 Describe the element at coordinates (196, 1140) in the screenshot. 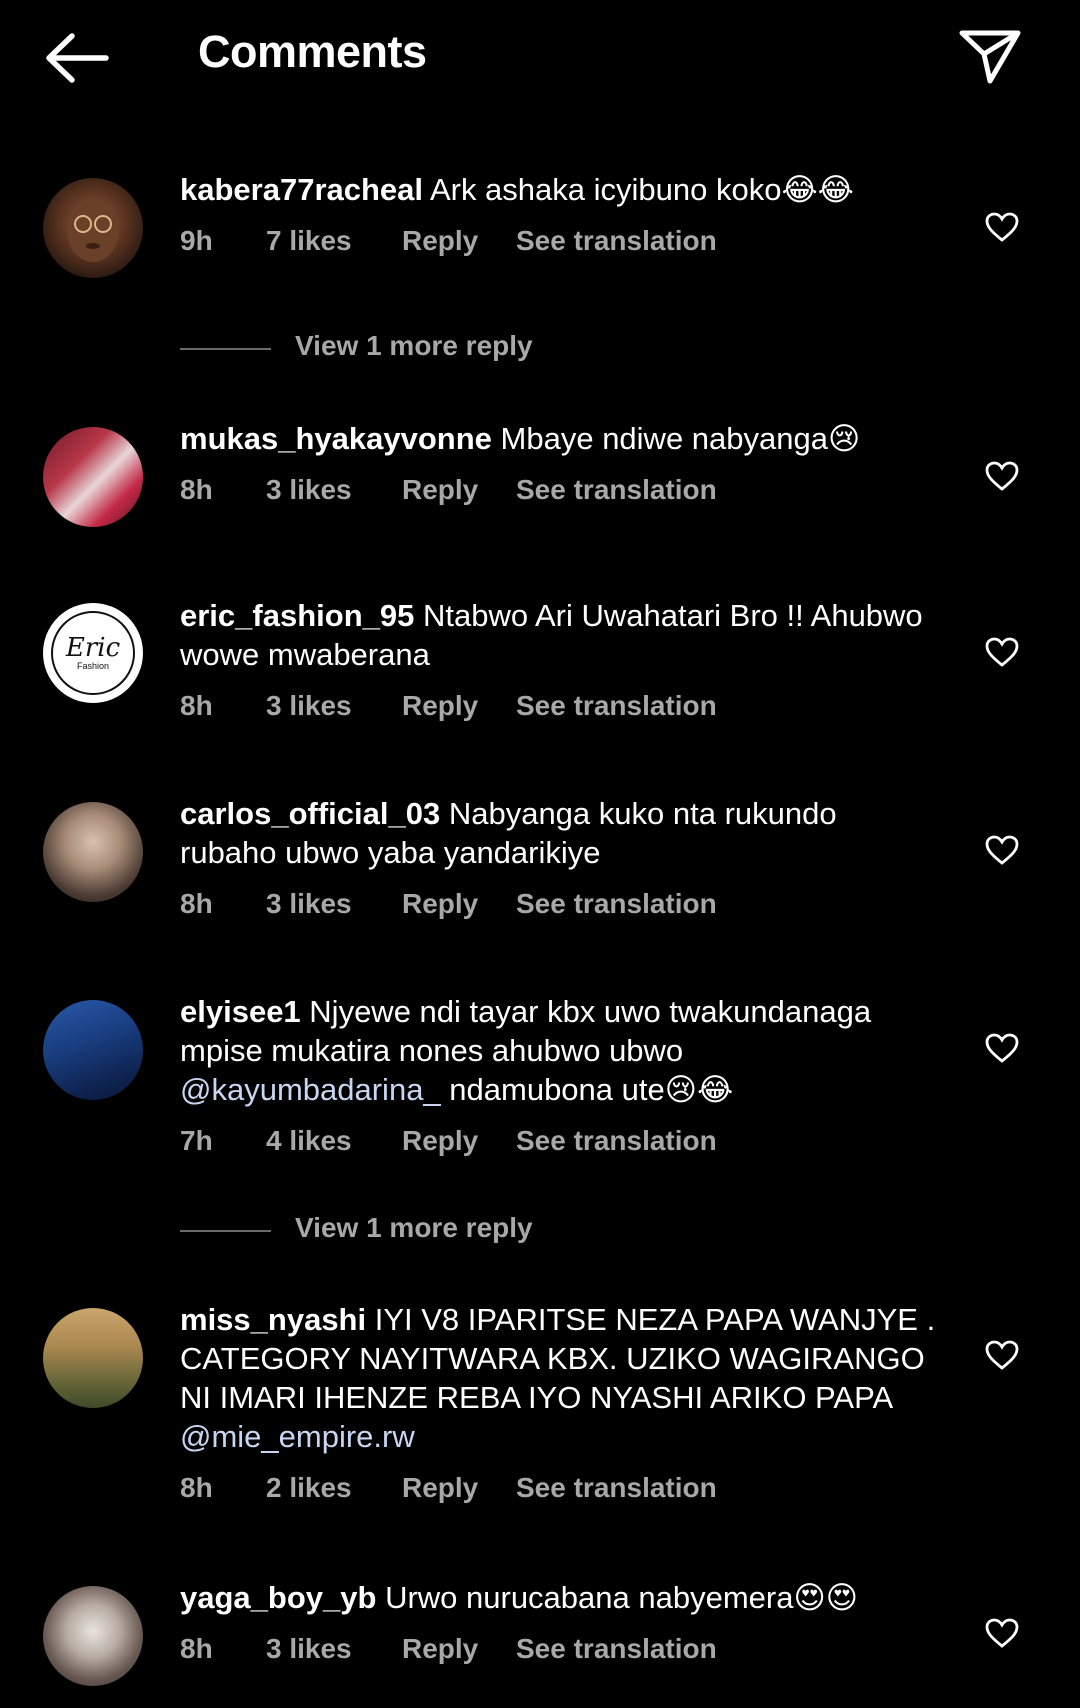

I see `timestamp: 7h` at that location.